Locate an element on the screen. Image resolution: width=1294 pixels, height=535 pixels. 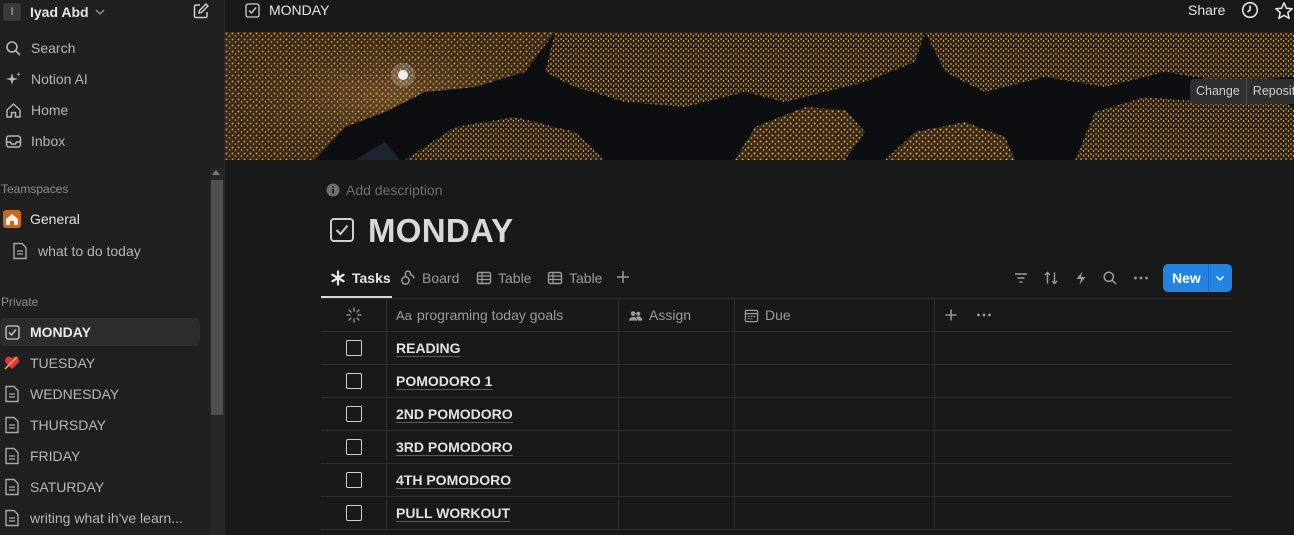
tab-table: Table is located at coordinates (503, 278).